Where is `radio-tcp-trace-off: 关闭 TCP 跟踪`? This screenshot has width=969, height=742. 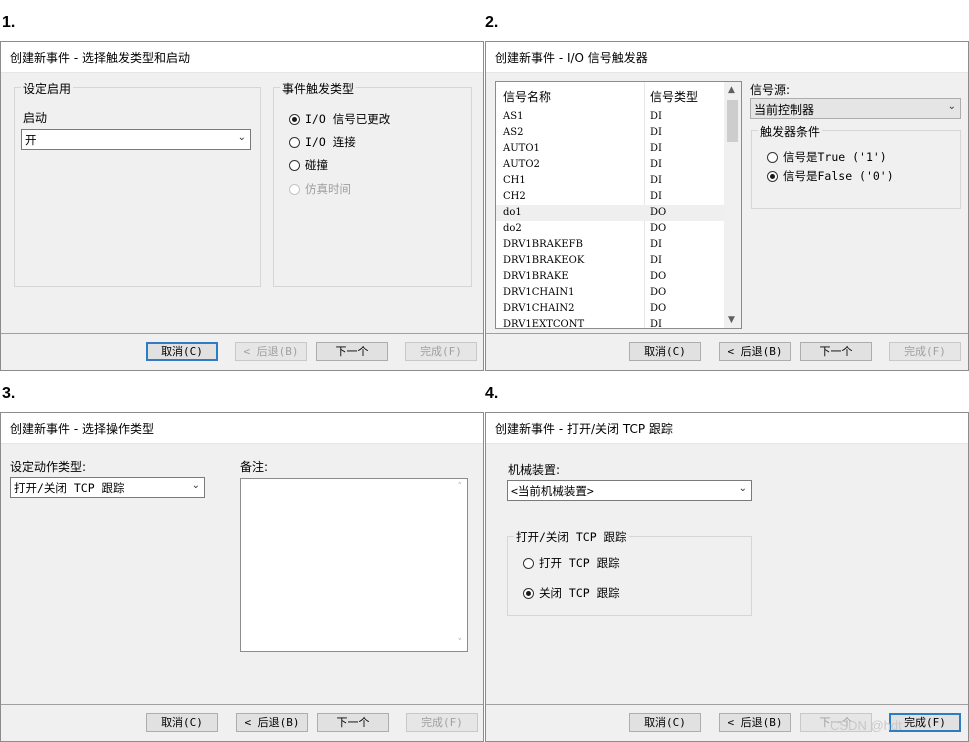 radio-tcp-trace-off: 关闭 TCP 跟踪 is located at coordinates (571, 593).